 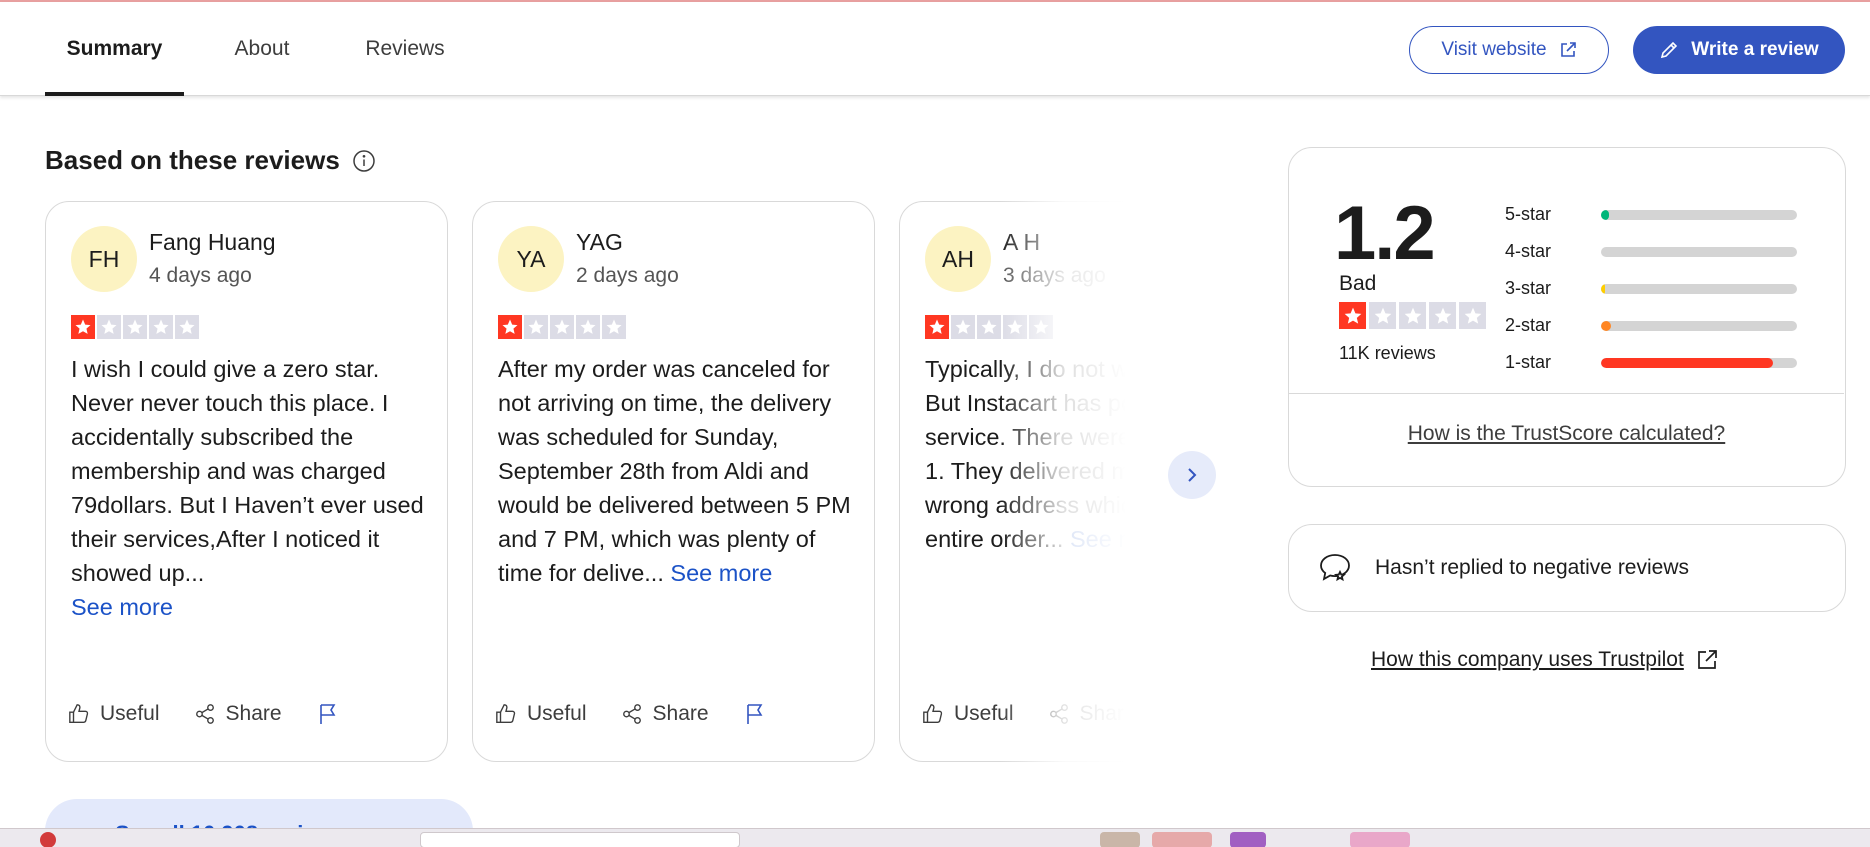 What do you see at coordinates (212, 242) in the screenshot?
I see `reviewer-name: Fang Huang` at bounding box center [212, 242].